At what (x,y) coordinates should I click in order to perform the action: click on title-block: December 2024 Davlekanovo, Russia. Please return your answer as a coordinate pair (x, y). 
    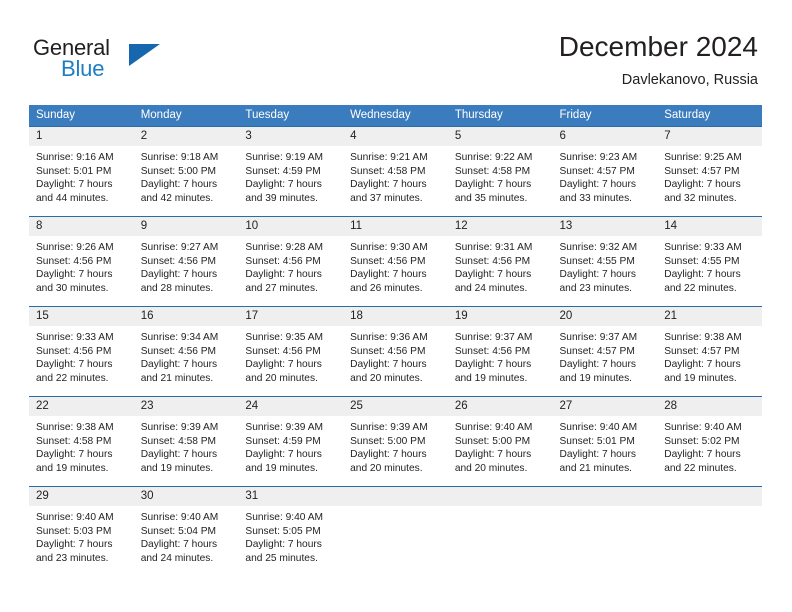
    Looking at the image, I should click on (658, 60).